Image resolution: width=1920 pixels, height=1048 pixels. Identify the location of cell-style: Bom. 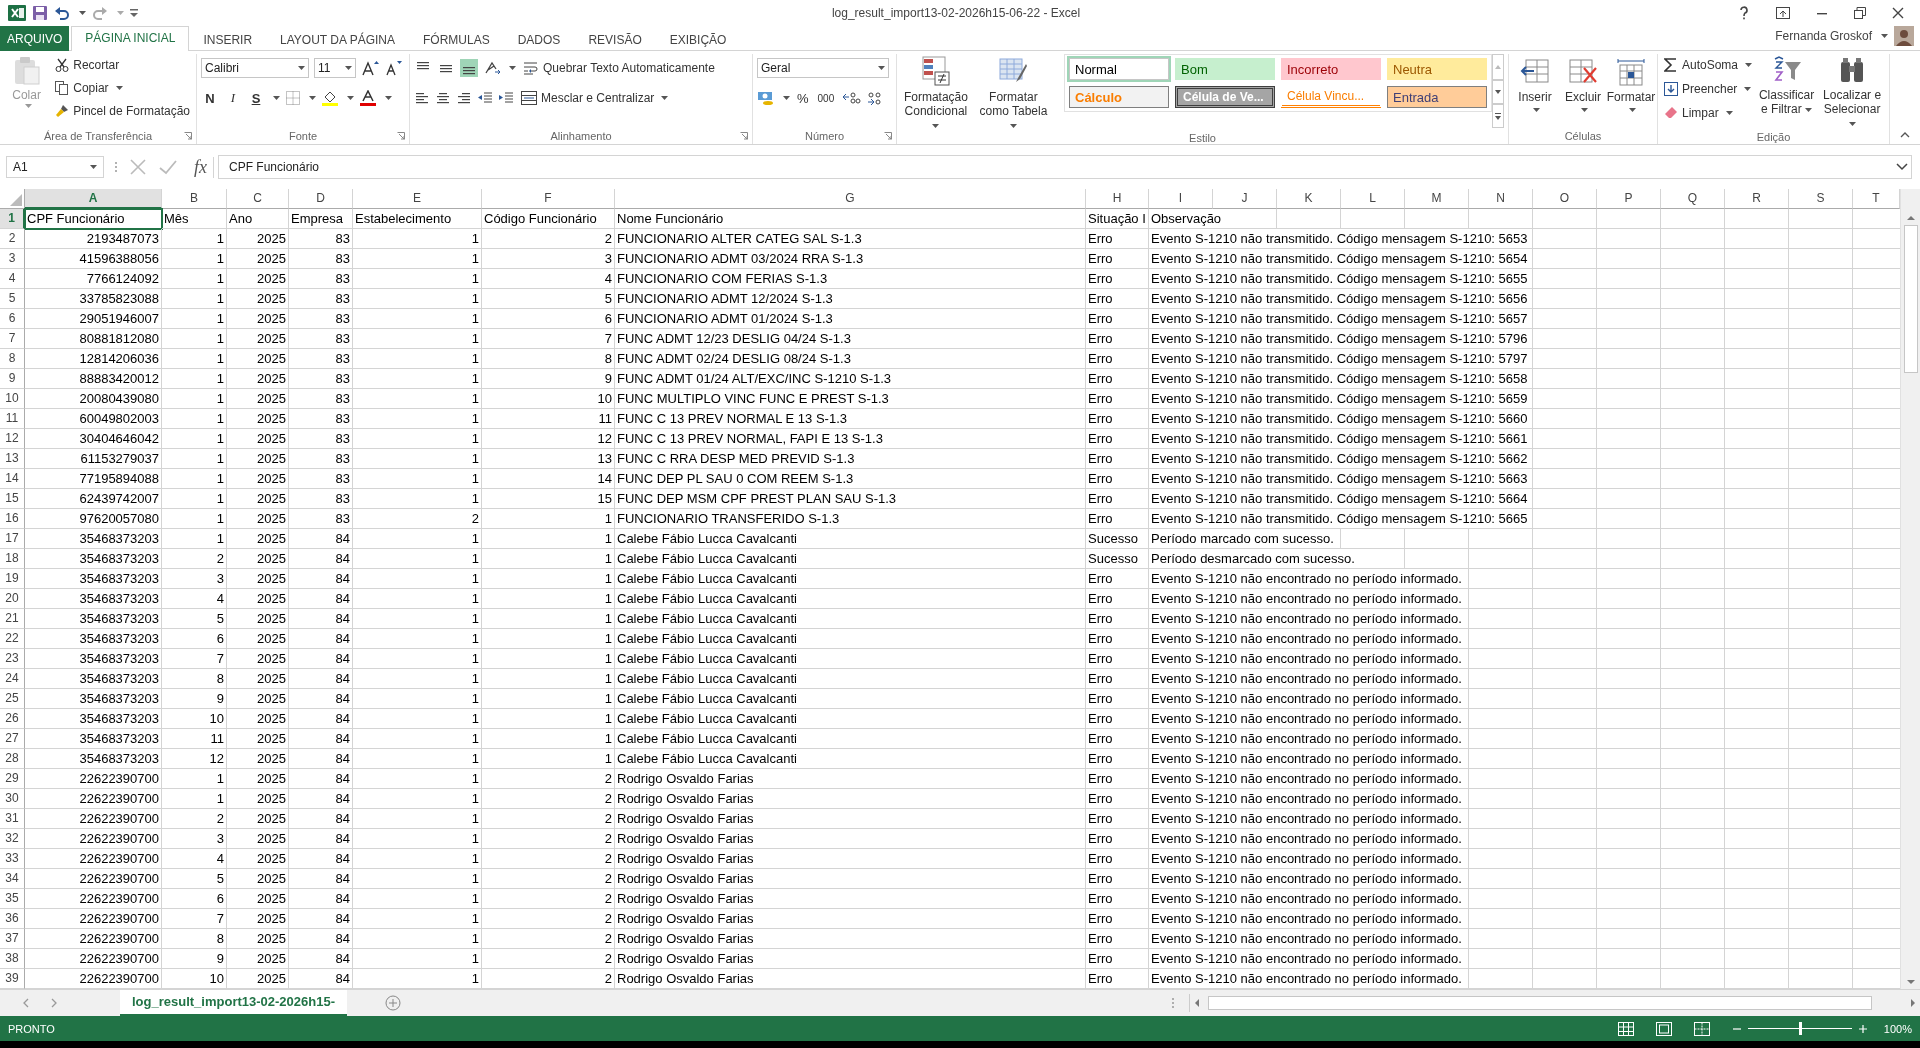
(1225, 69).